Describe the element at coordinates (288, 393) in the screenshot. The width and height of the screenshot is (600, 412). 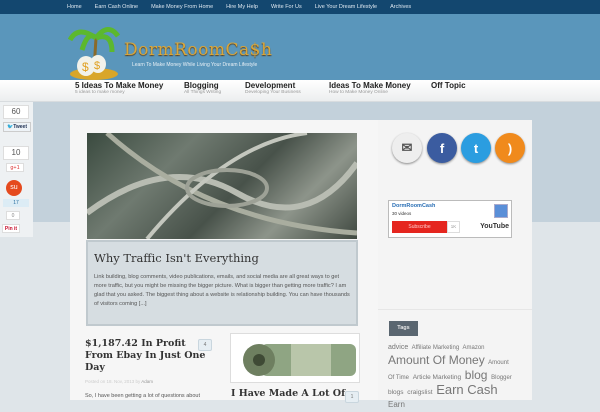
I see `post-title: I Have Made A Lot Of` at that location.